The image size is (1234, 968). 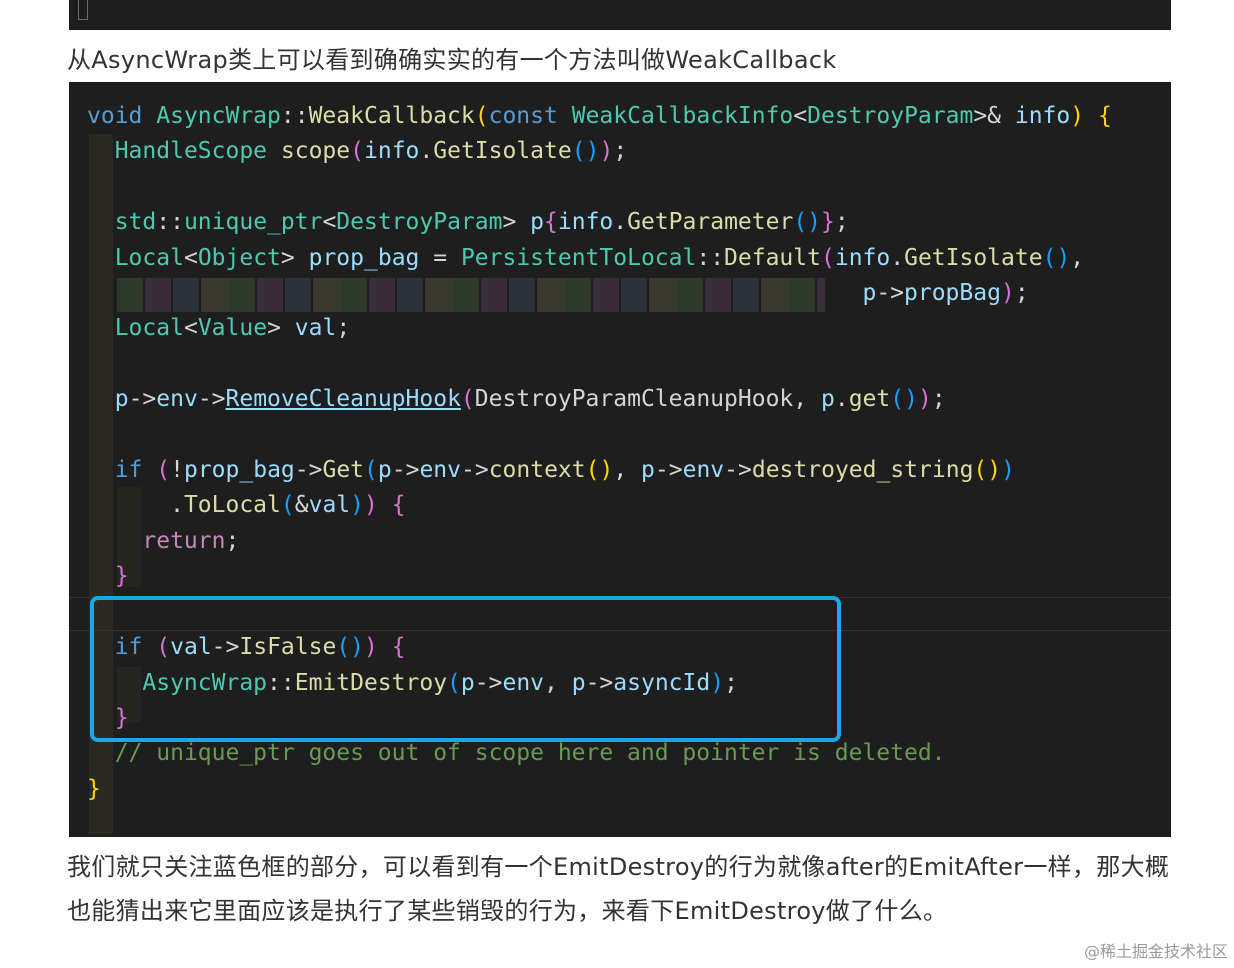 What do you see at coordinates (452, 60) in the screenshot?
I see `intro-paragraph: 从AsyncWrap类上可以看到确确实实的有一个方法叫做WeakCallback` at bounding box center [452, 60].